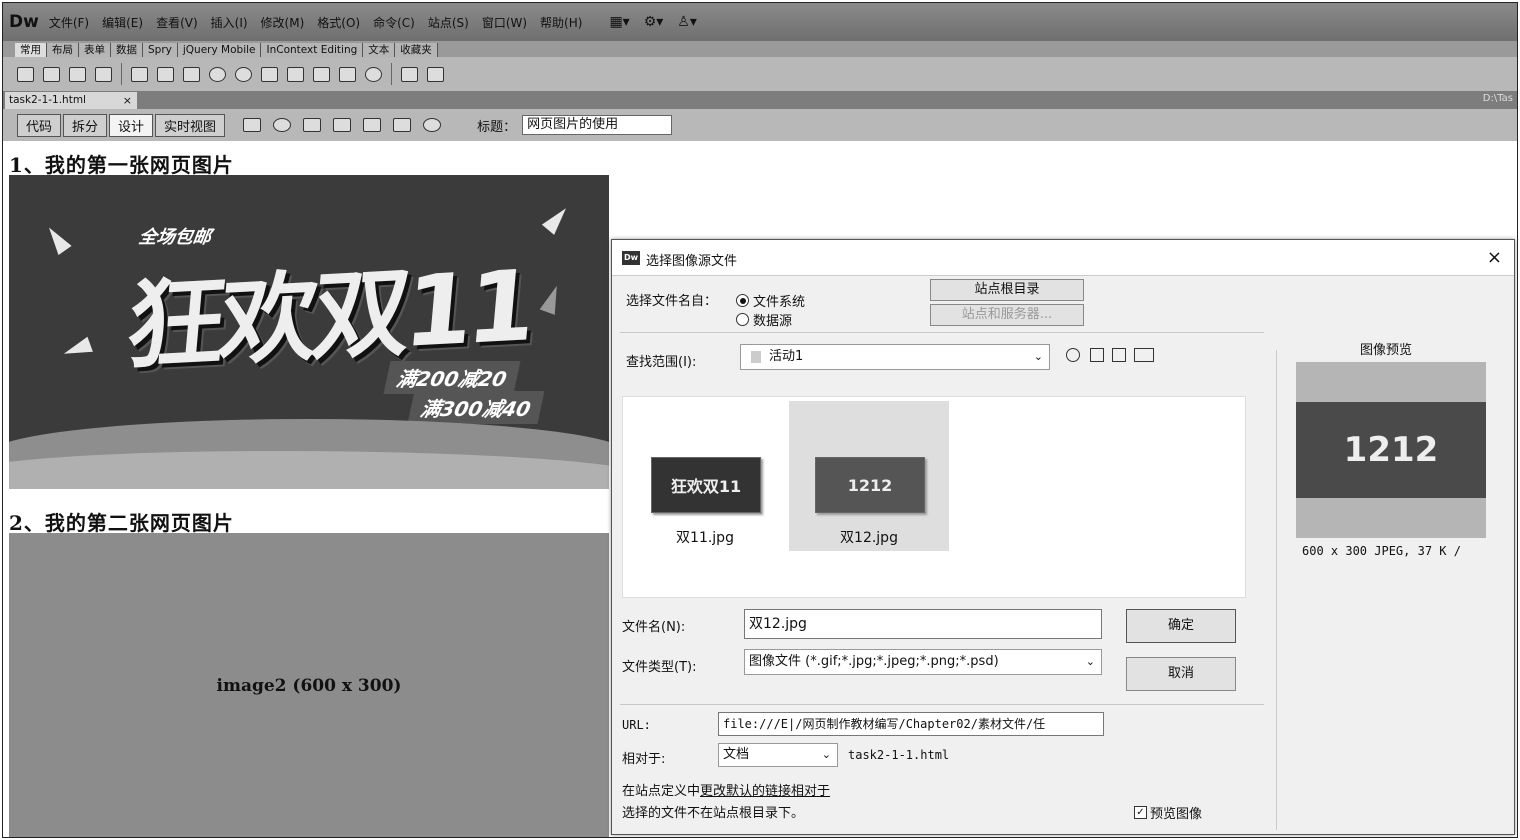 Image resolution: width=1520 pixels, height=840 pixels. What do you see at coordinates (219, 50) in the screenshot?
I see `insert-tab-jquery-mobile: jQuery Mobile` at bounding box center [219, 50].